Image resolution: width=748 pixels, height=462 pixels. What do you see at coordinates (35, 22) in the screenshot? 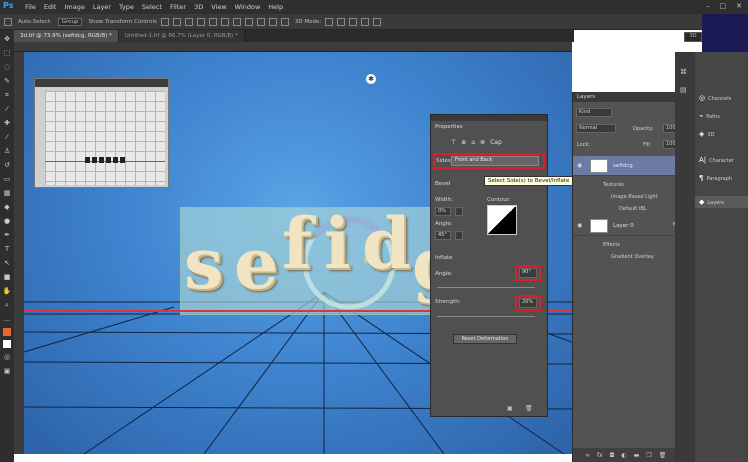
I see `auto-select-checkbox: Auto-Select:` at bounding box center [35, 22].